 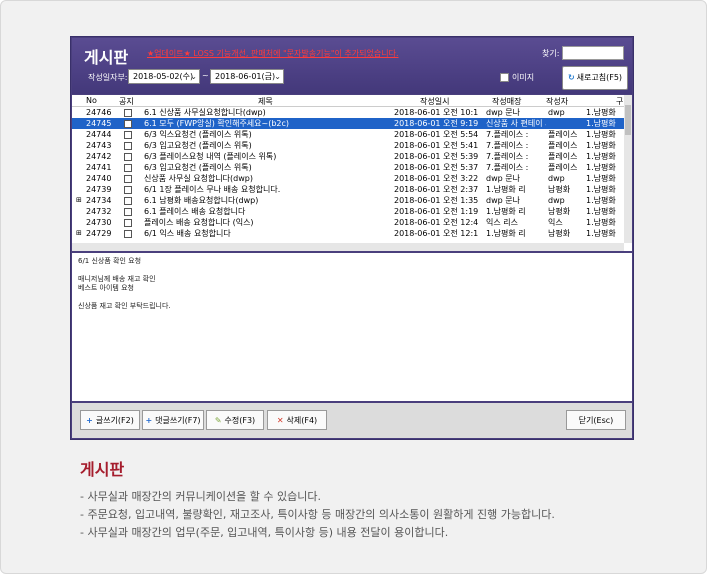 I want to click on delete-button: ✕ 삭제(F4), so click(x=297, y=420).